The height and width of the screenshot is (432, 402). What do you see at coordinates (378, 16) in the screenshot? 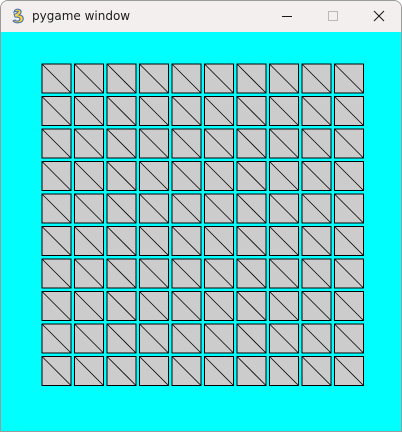
I see `close-button` at bounding box center [378, 16].